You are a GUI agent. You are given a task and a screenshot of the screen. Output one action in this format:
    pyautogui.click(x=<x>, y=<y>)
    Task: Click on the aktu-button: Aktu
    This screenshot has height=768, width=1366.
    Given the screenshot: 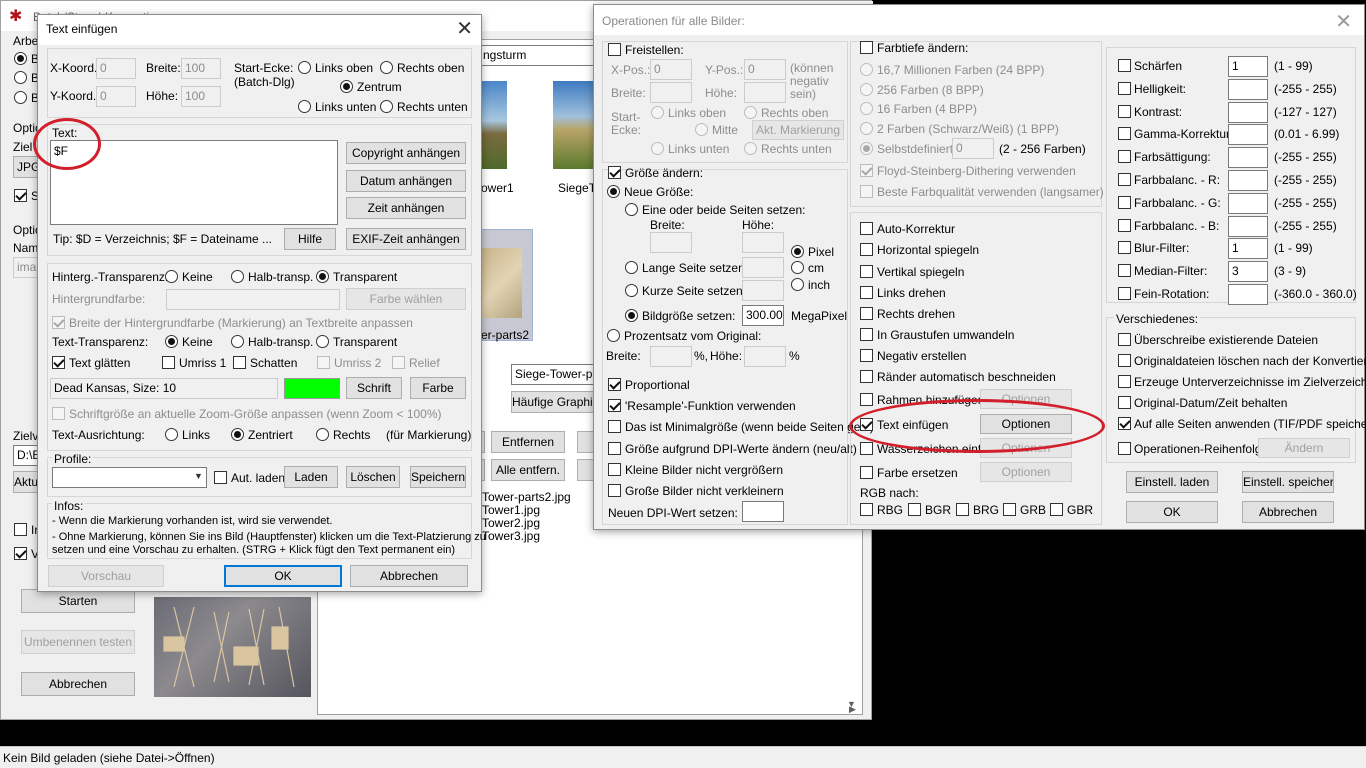 What is the action you would take?
    pyautogui.click(x=26, y=482)
    